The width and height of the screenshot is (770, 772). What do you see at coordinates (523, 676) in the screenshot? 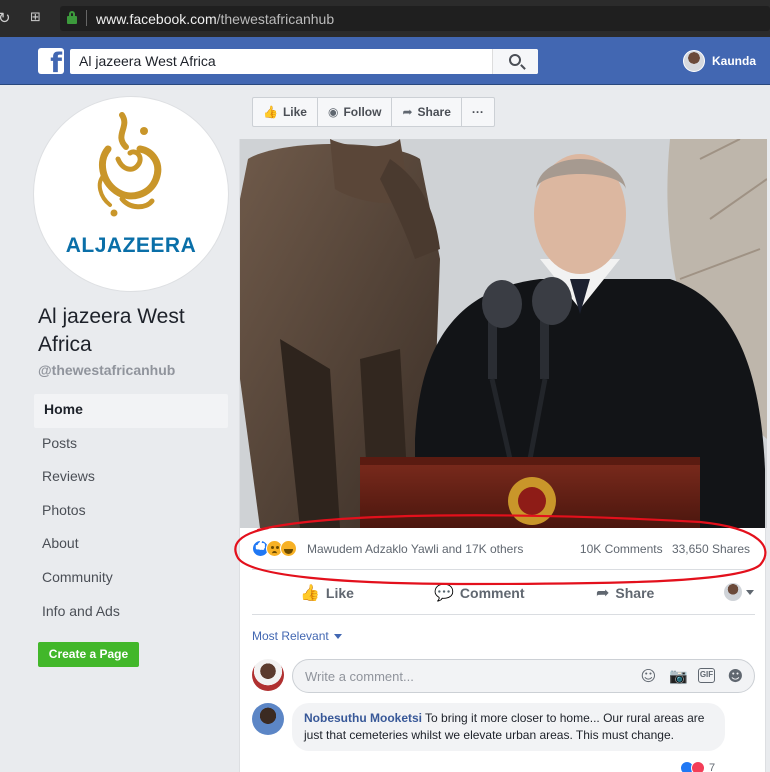
I see `comment-input: Write a comment... ☺ 📷 GIF ☻` at bounding box center [523, 676].